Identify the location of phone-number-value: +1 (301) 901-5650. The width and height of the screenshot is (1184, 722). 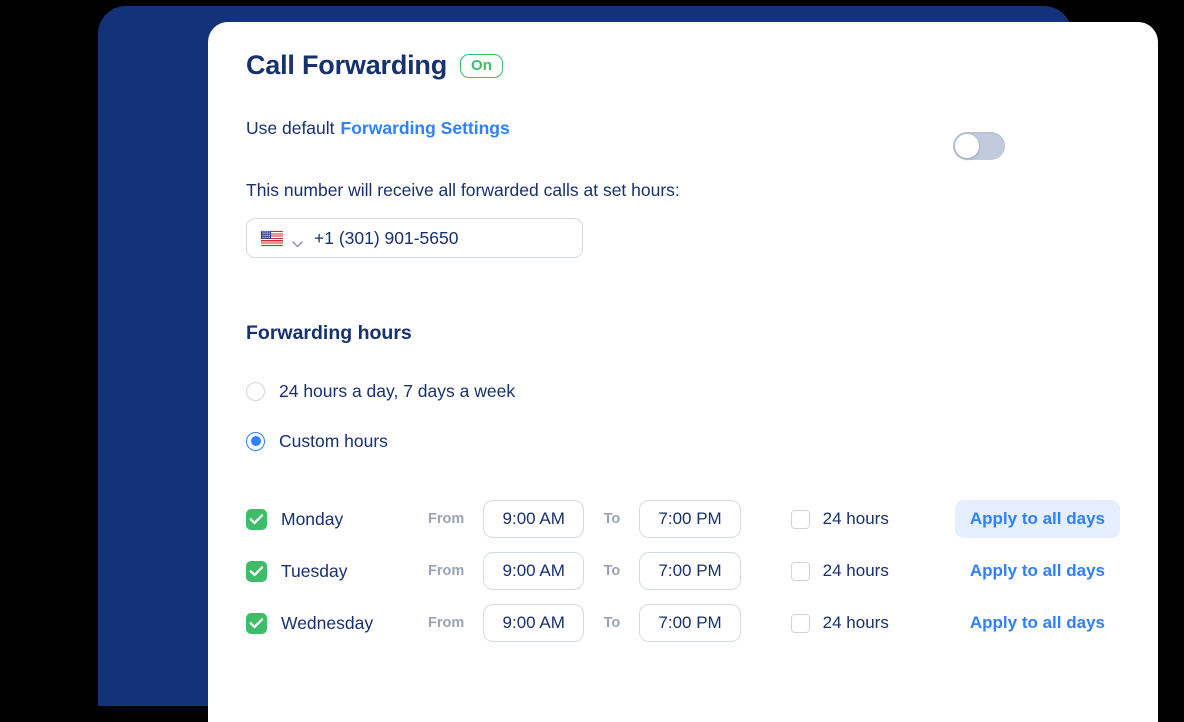
(386, 237).